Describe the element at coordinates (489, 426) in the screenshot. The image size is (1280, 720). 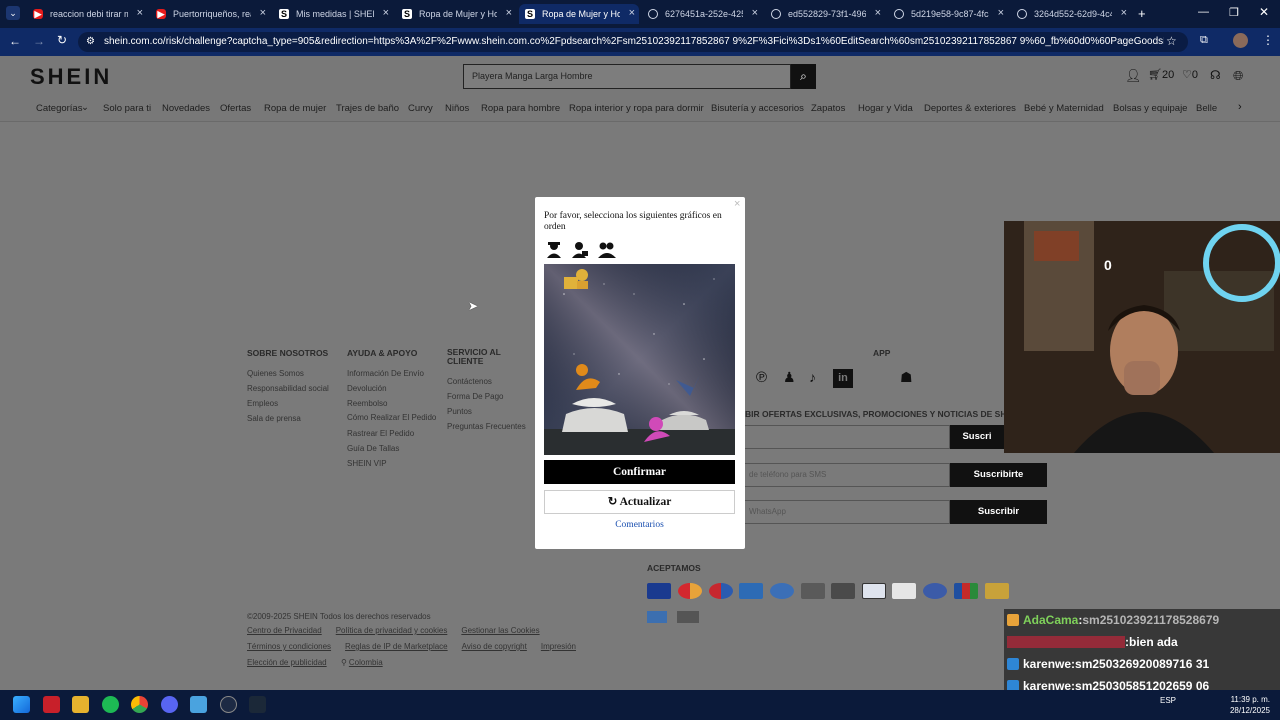
I see `footer-link: Preguntas Frecuentes` at that location.